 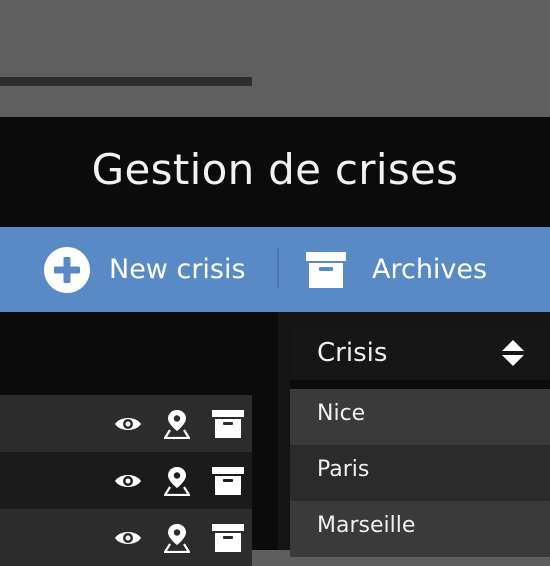 I want to click on new-crisis-button: New crisis, so click(x=144, y=269).